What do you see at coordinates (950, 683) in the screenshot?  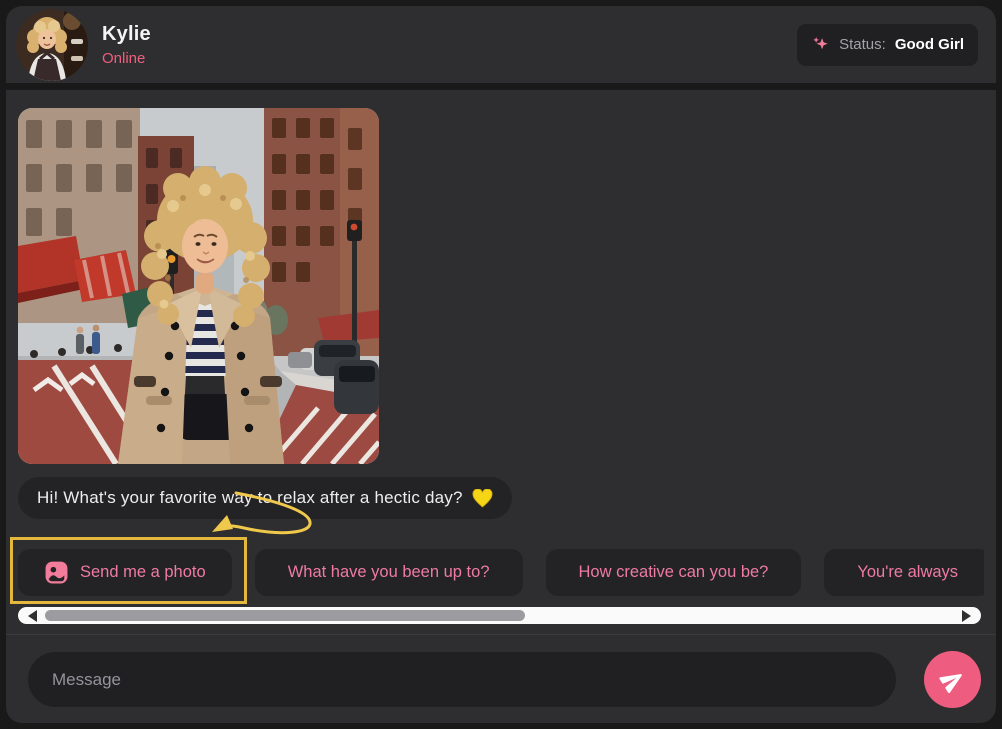 I see `paper-plane-icon` at bounding box center [950, 683].